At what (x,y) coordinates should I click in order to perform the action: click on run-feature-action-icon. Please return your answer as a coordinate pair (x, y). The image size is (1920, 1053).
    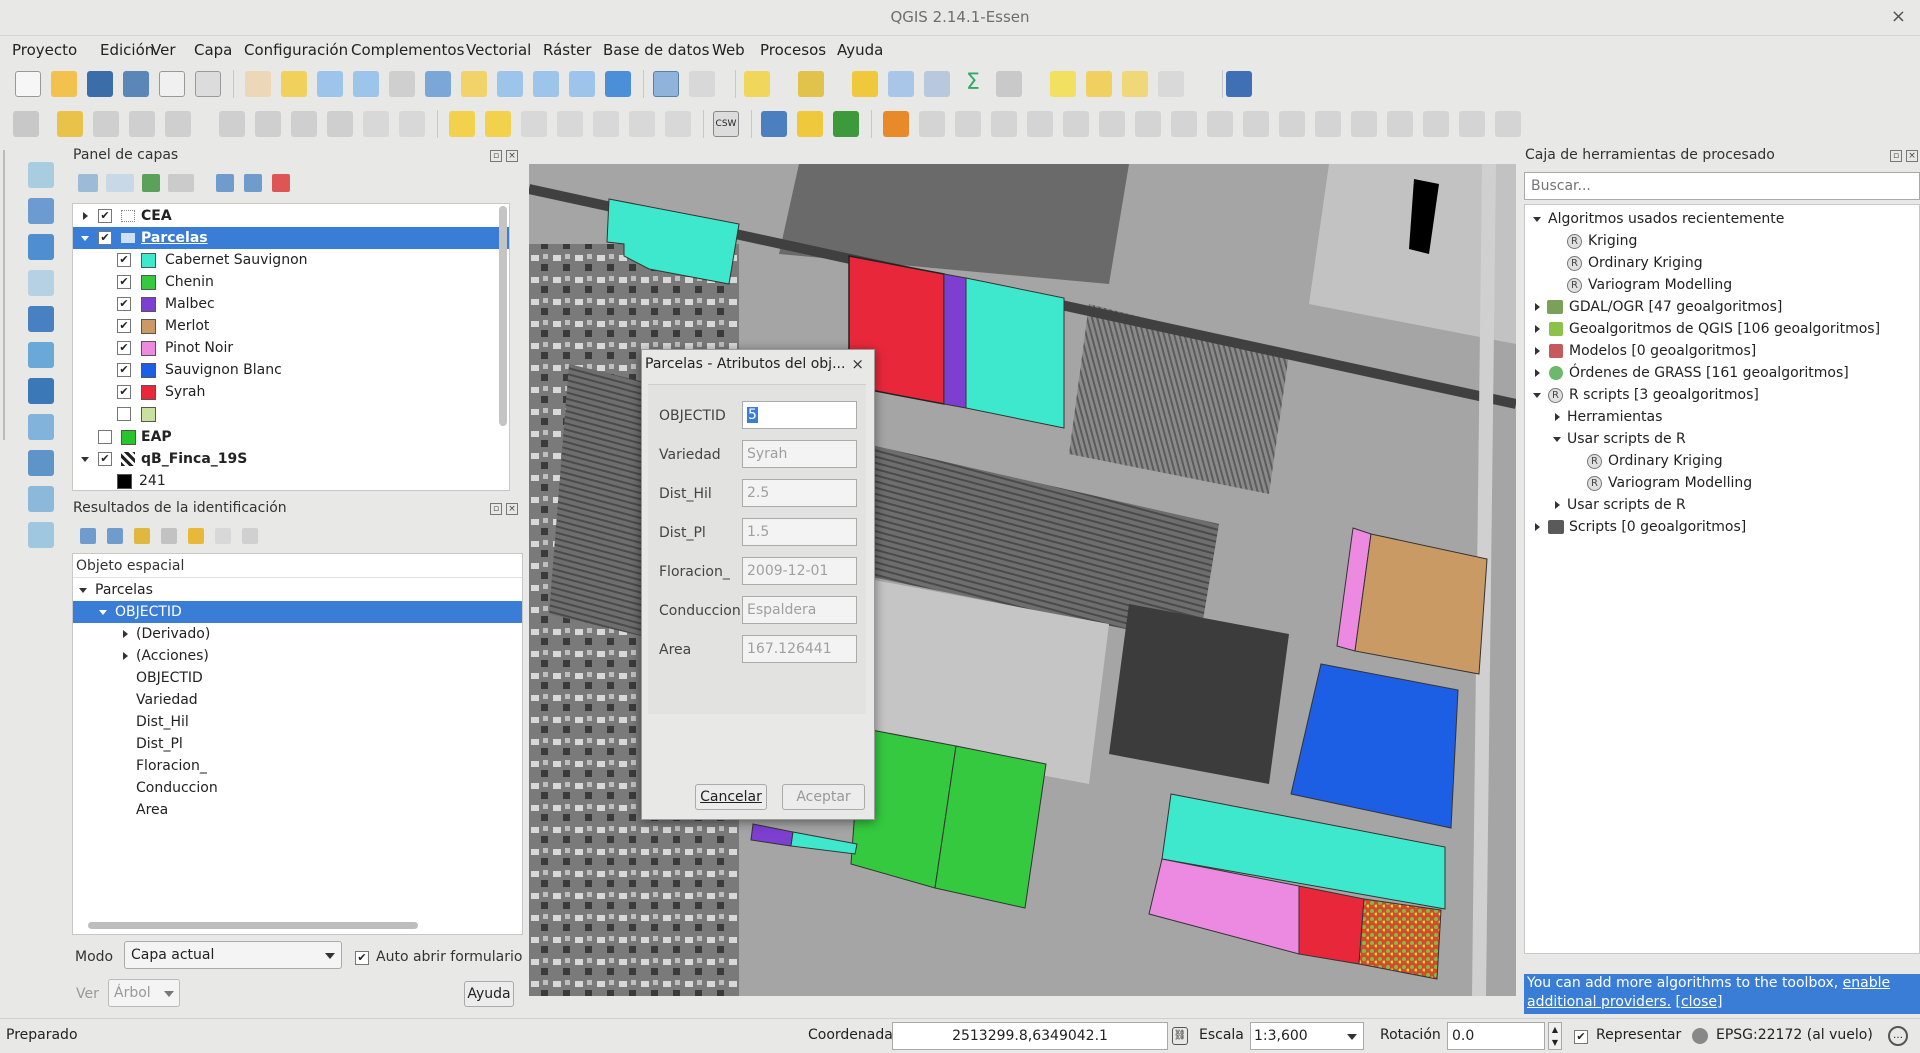
    Looking at the image, I should click on (702, 84).